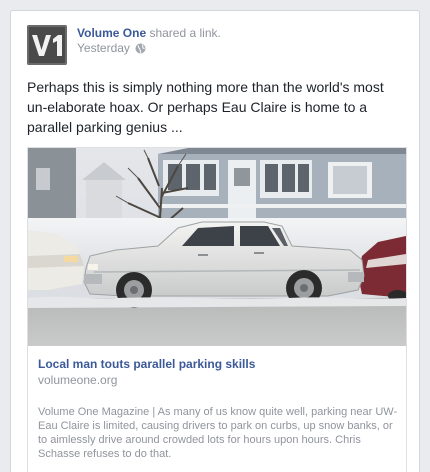 The image size is (430, 472). I want to click on globe-icon, so click(140, 48).